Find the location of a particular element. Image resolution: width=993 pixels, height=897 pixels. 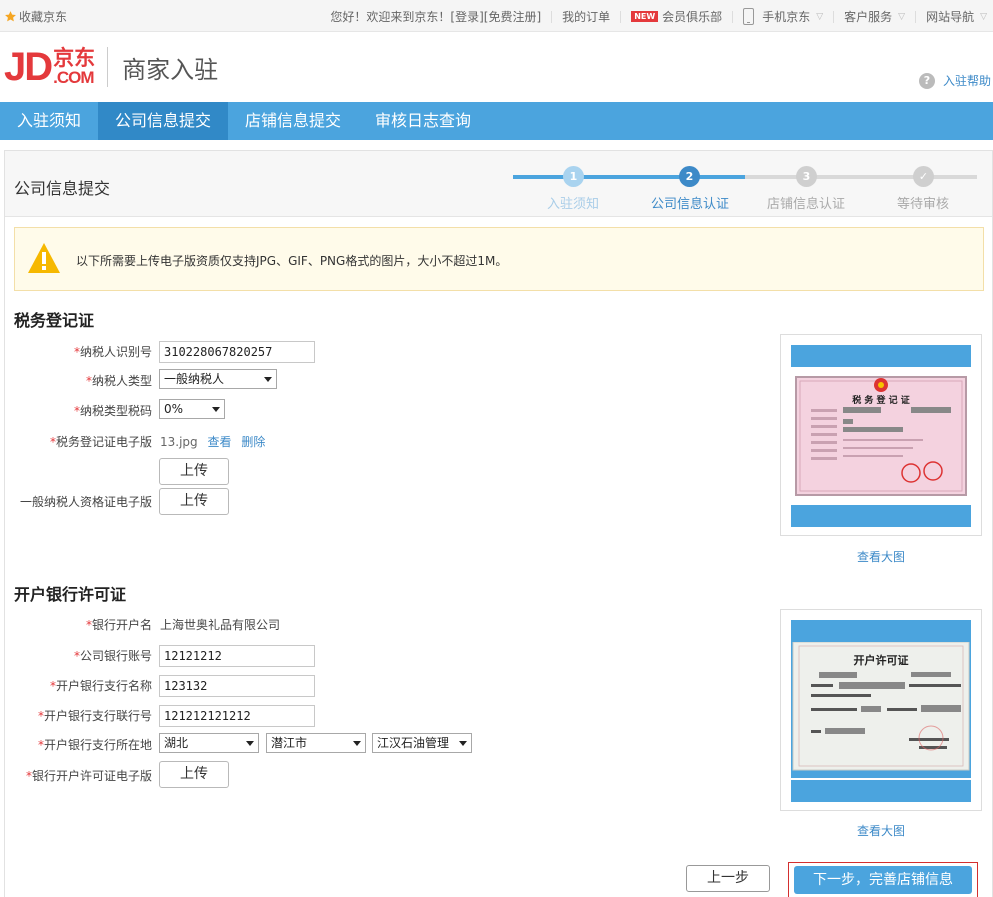

phone-icon is located at coordinates (749, 16).